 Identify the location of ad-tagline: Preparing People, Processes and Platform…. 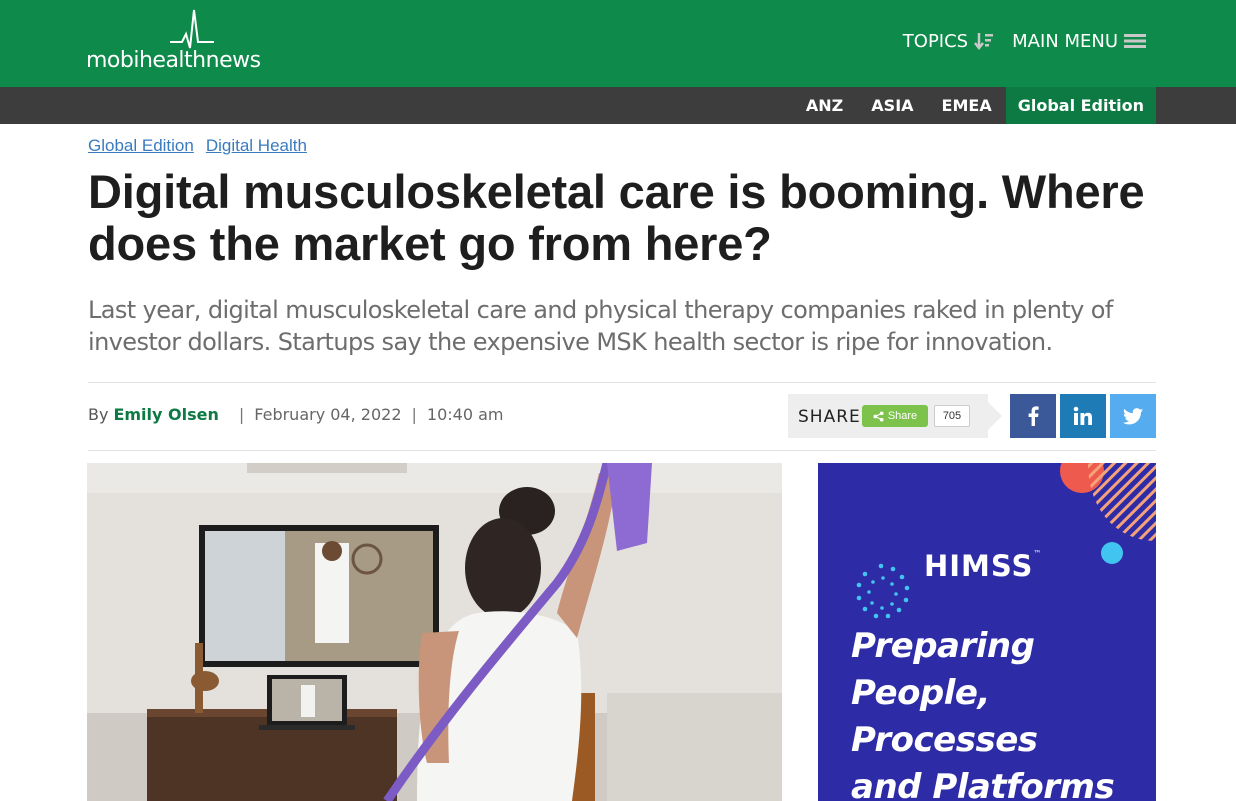
(1001, 712).